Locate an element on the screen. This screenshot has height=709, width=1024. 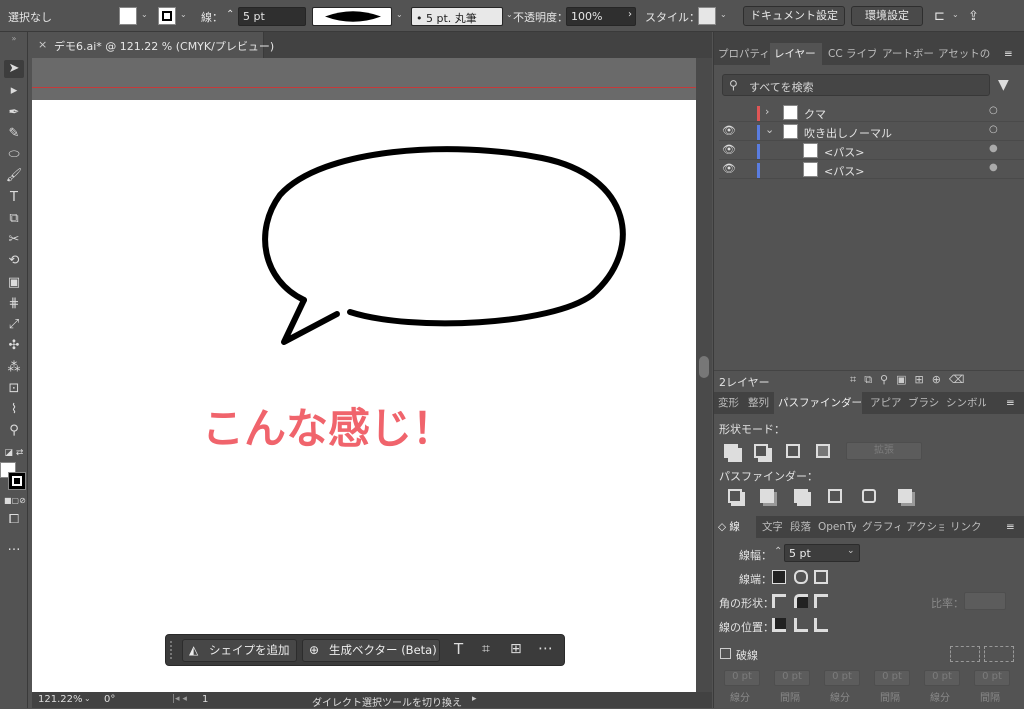
rotation-value: 0° is located at coordinates (109, 699).